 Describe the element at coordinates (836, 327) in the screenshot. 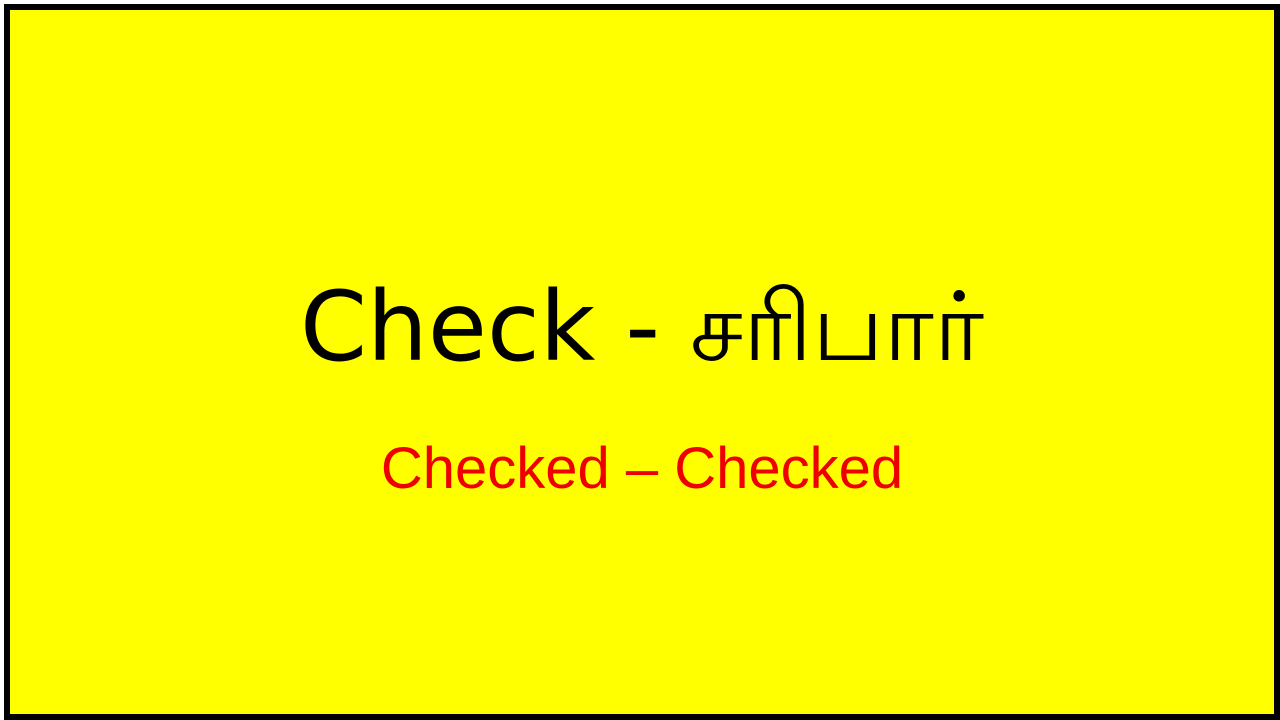

I see `title-tamil: சரிபார்` at that location.